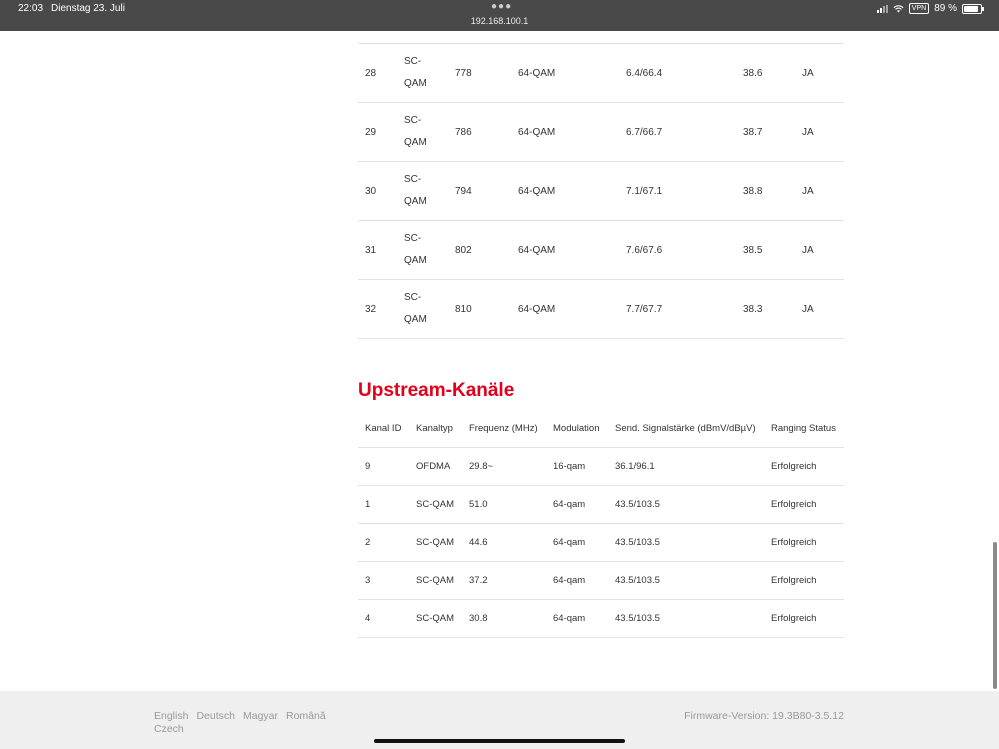 This screenshot has height=749, width=999. Describe the element at coordinates (601, 543) in the screenshot. I see `table-row: 2 SC-QAM 44.6 64-qam 43.5/103.5 Erfolgreich` at that location.